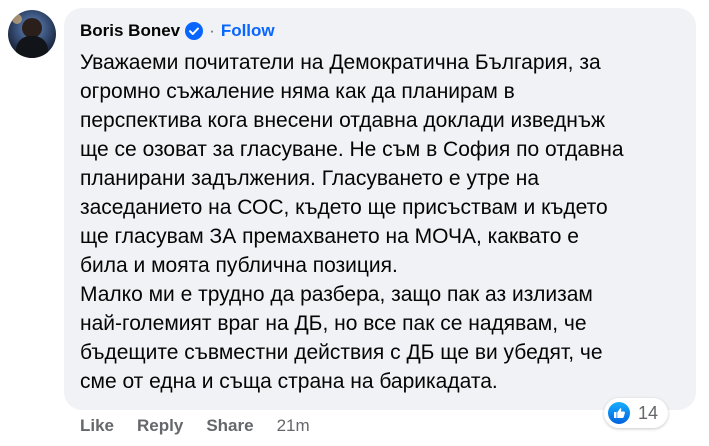  Describe the element at coordinates (248, 31) in the screenshot. I see `follow-button: Follow` at that location.